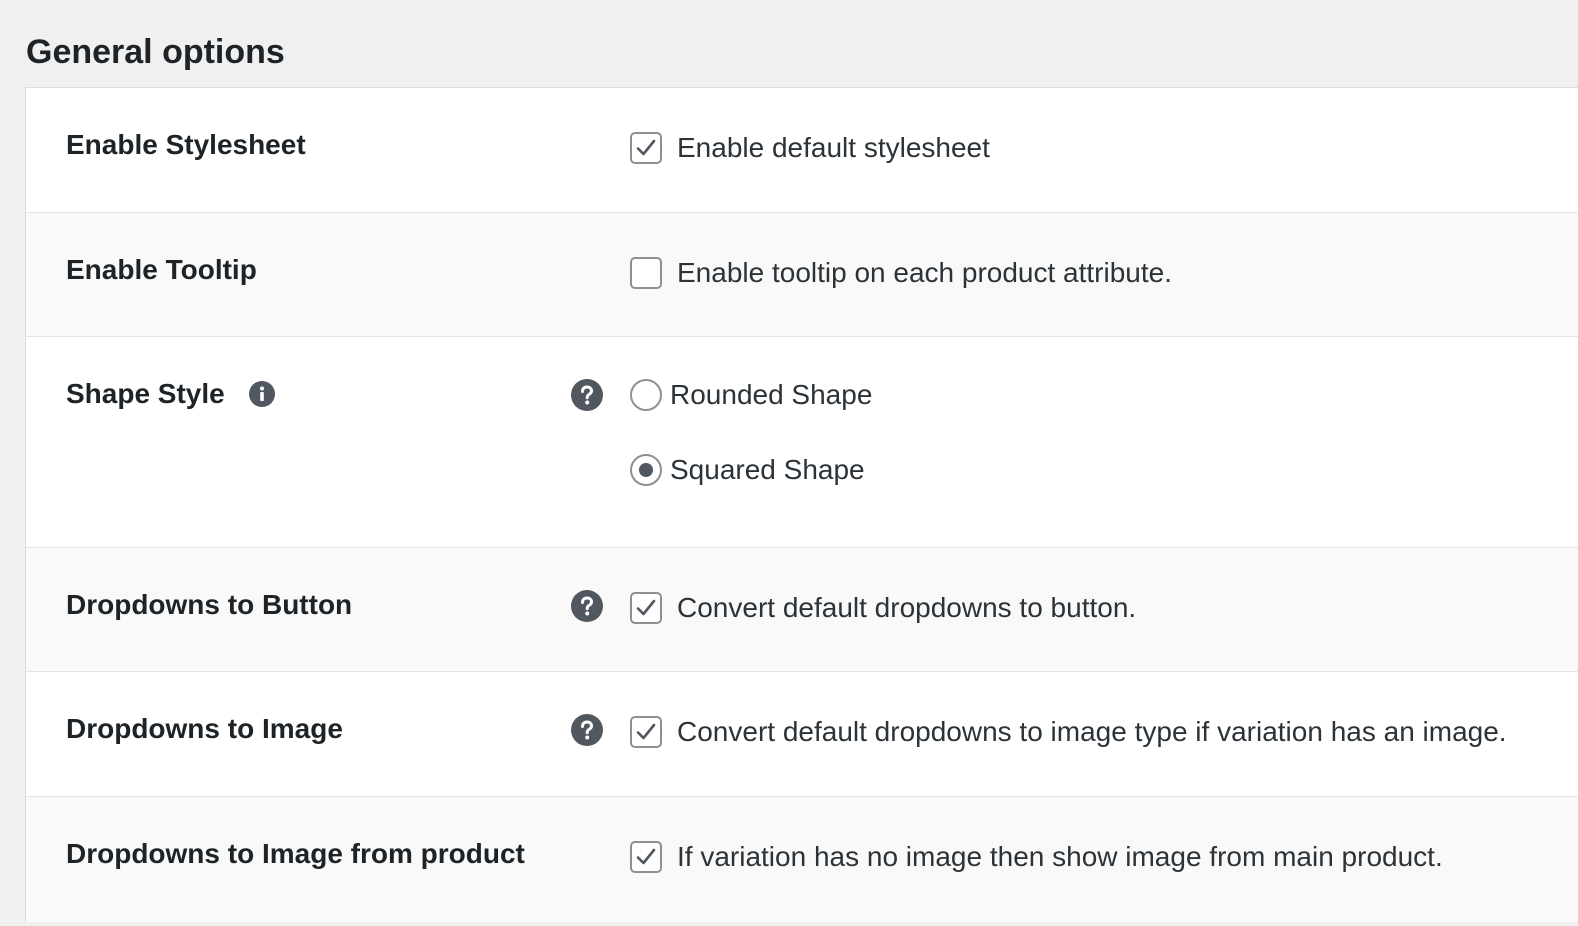 This screenshot has height=926, width=1578. I want to click on enable-stylesheet-checkbox, so click(646, 148).